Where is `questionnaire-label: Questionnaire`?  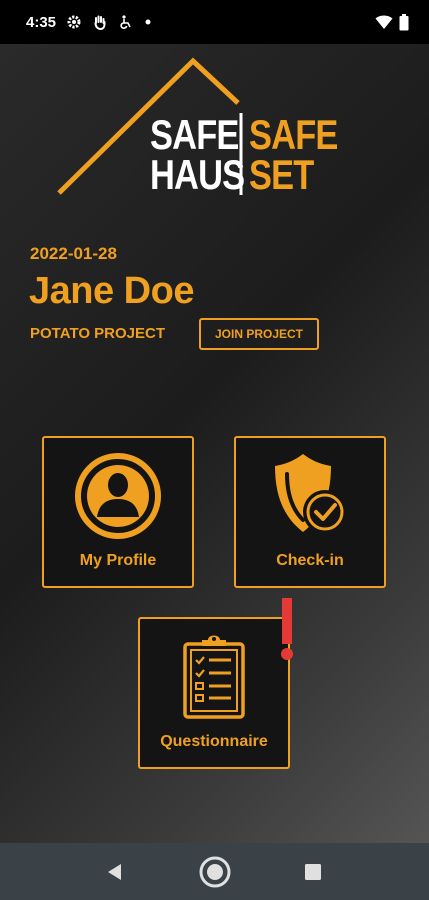
questionnaire-label: Questionnaire is located at coordinates (214, 741).